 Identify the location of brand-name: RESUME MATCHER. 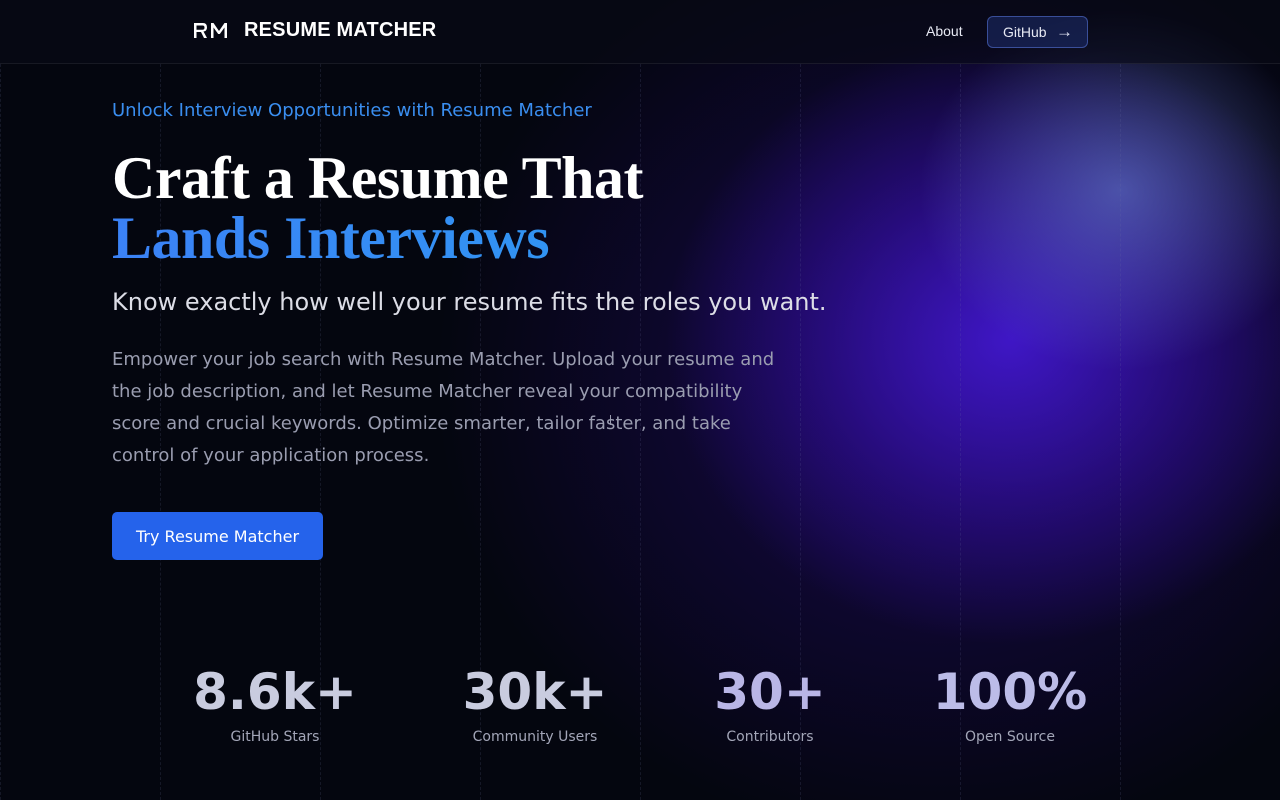
(340, 30).